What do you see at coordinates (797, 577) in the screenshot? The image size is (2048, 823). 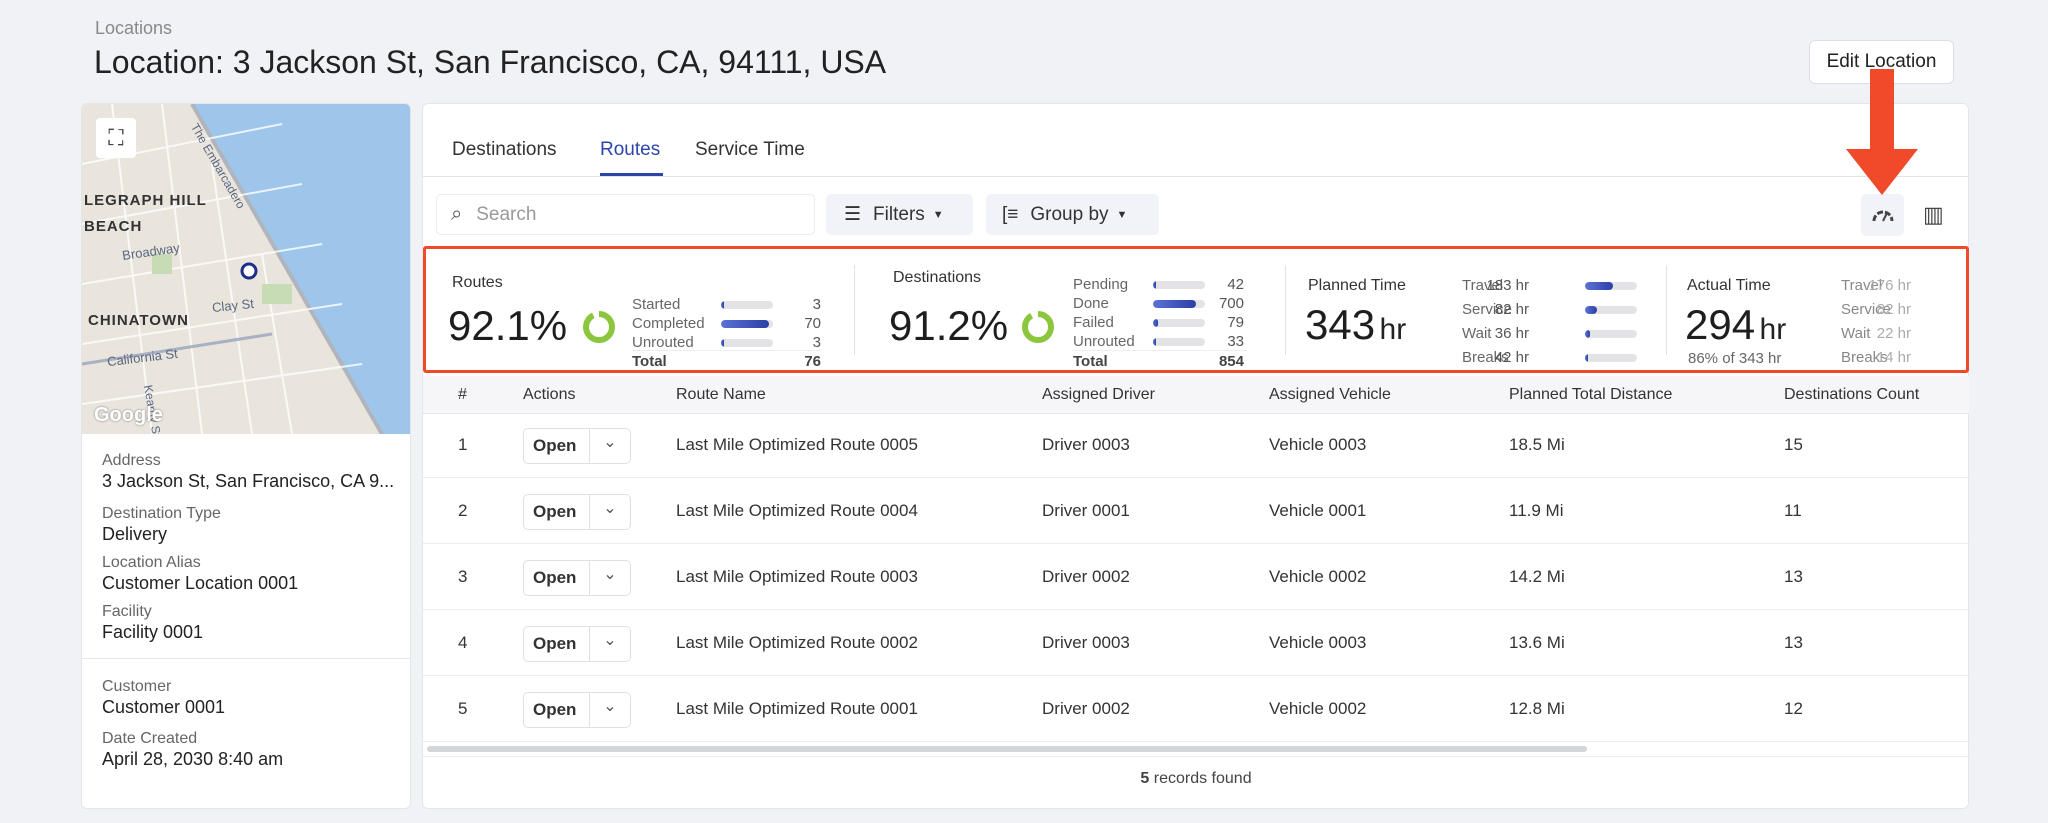 I see `route-name: Last Mile Optimized Route 0003` at bounding box center [797, 577].